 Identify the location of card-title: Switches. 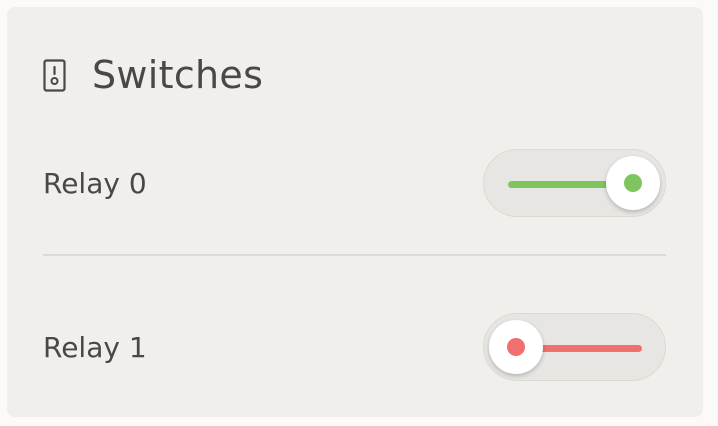
(178, 75).